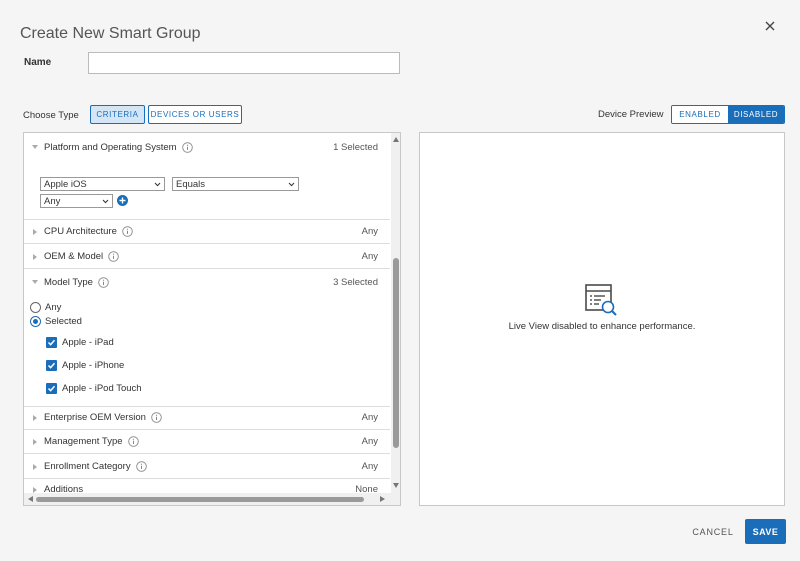  I want to click on preview-enabled-button: ENABLED, so click(700, 114).